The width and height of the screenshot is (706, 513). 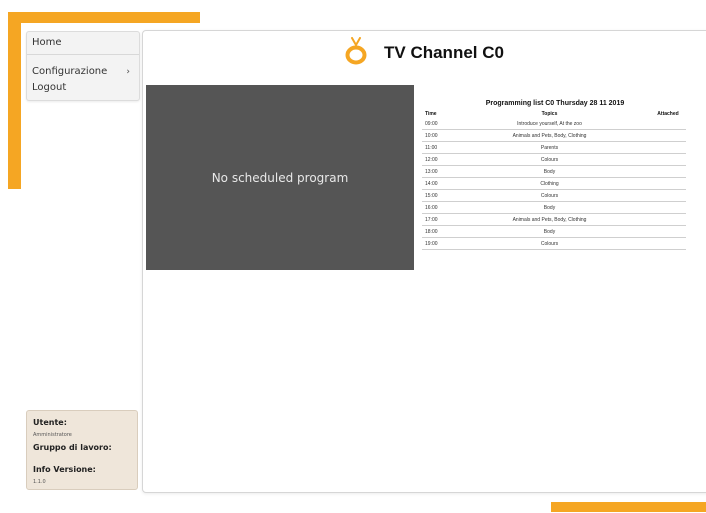 I want to click on decorative-bar-left, so click(x=14, y=100).